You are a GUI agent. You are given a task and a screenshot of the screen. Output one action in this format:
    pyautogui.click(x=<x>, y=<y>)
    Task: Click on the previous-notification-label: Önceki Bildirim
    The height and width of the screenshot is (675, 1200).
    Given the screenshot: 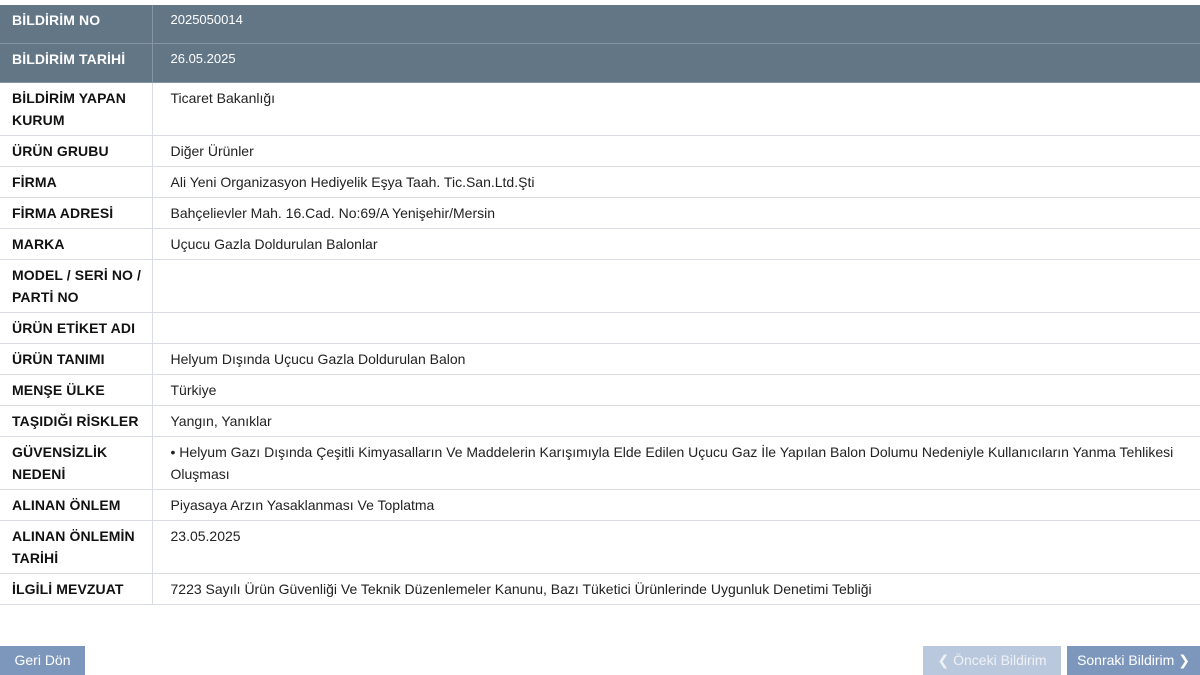 What is the action you would take?
    pyautogui.click(x=1000, y=660)
    